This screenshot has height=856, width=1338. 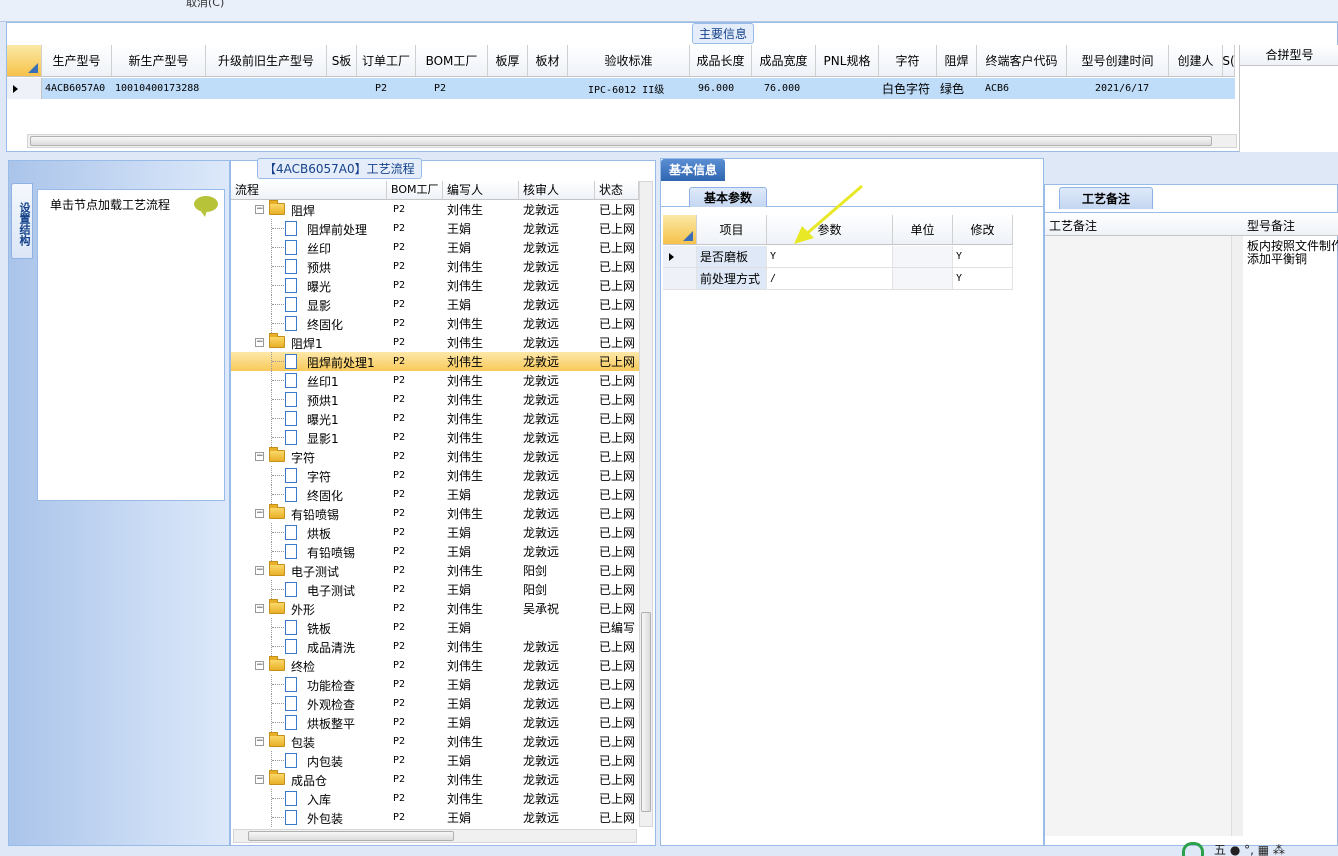 I want to click on tree-leaf-row: 外观检查 P2 王娟 龙敦远 已上网, so click(x=435, y=703).